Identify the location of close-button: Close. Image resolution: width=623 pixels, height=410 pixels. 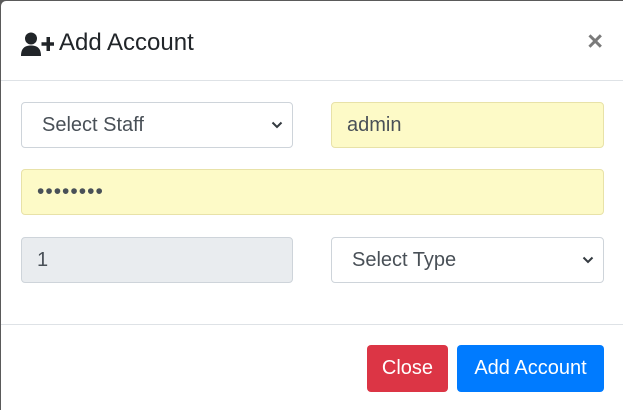
(407, 368).